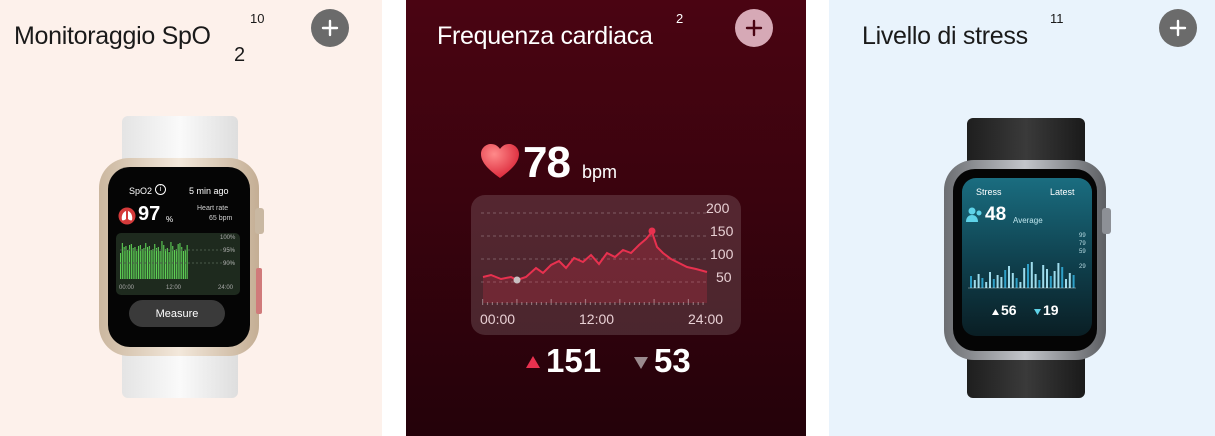 The height and width of the screenshot is (436, 1215). What do you see at coordinates (680, 18) in the screenshot?
I see `heart-rate-footnote: 2` at bounding box center [680, 18].